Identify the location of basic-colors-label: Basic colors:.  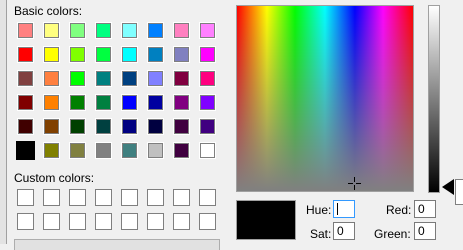
(48, 11).